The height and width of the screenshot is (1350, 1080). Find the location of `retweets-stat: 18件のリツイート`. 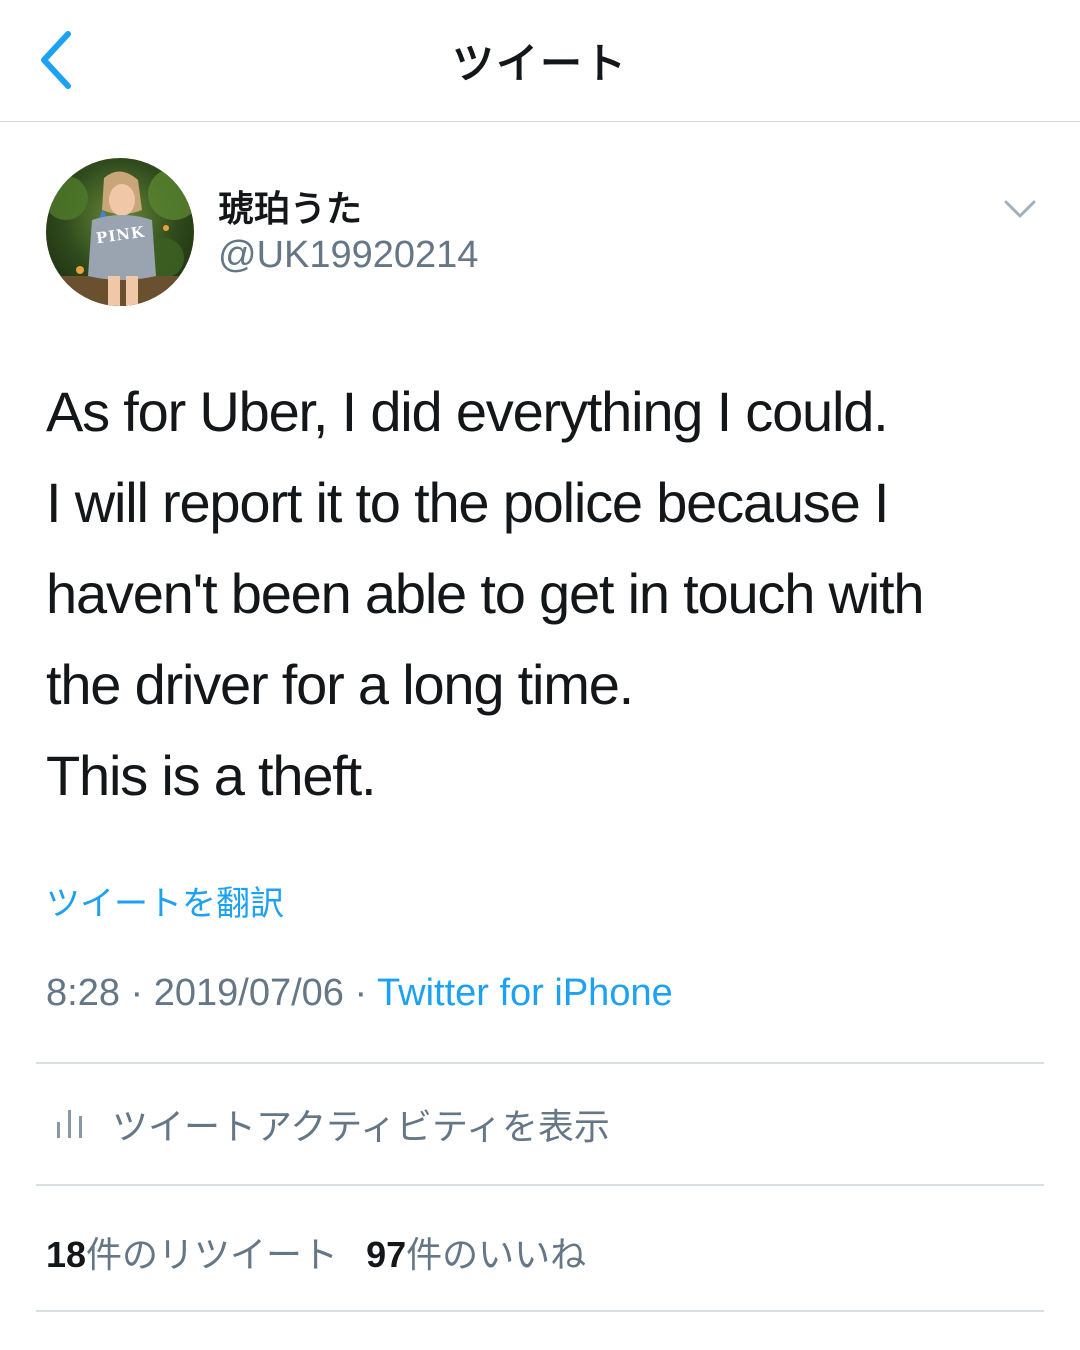

retweets-stat: 18件のリツイート is located at coordinates (192, 1252).